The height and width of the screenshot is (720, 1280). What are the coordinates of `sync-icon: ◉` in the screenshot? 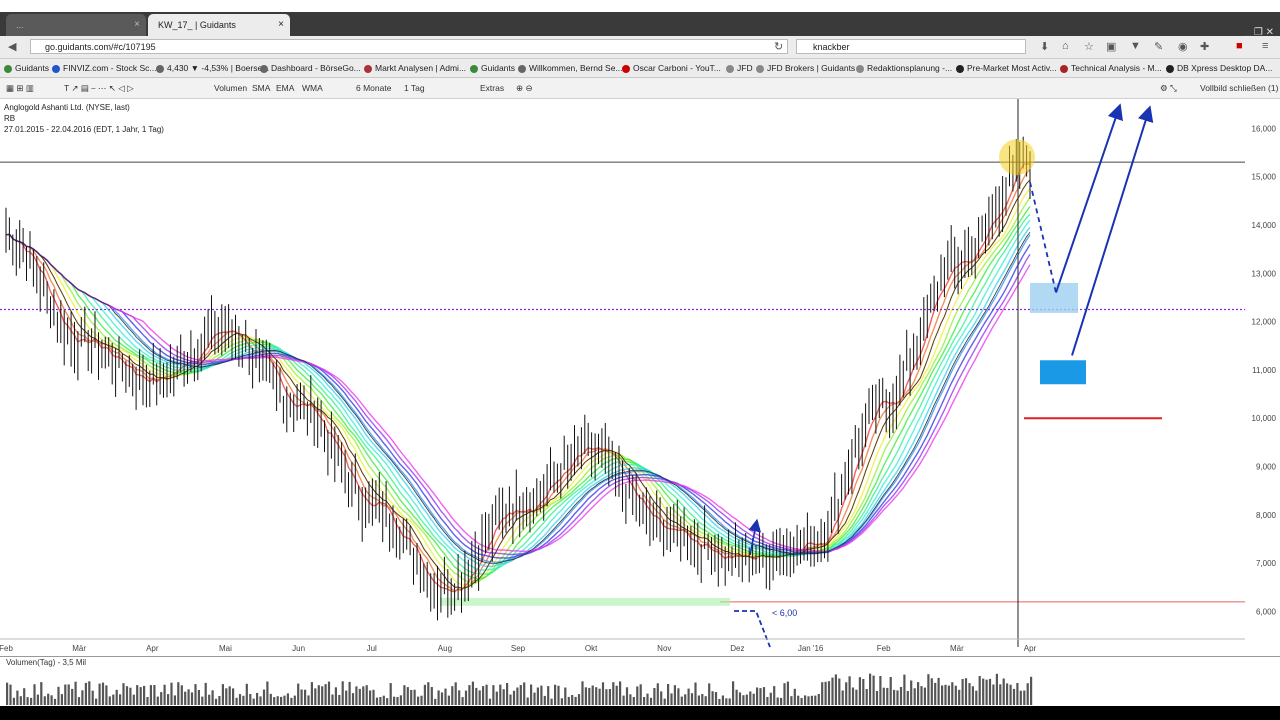 It's located at (1183, 46).